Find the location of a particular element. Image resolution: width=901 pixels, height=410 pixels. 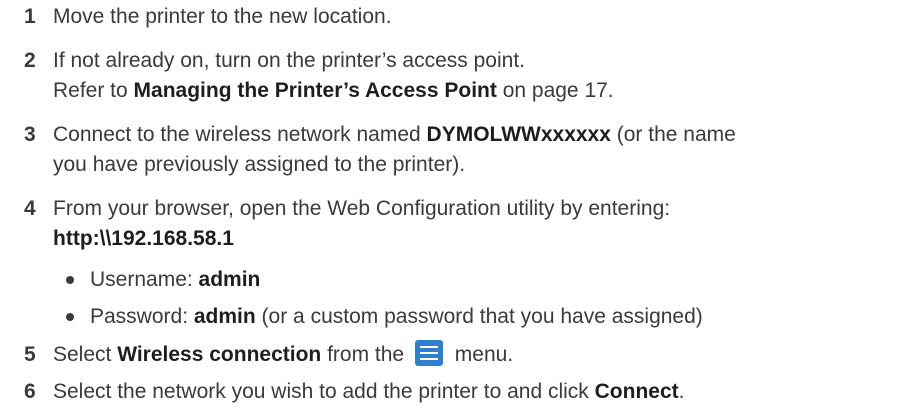

text-segment: Refer to is located at coordinates (93, 90).